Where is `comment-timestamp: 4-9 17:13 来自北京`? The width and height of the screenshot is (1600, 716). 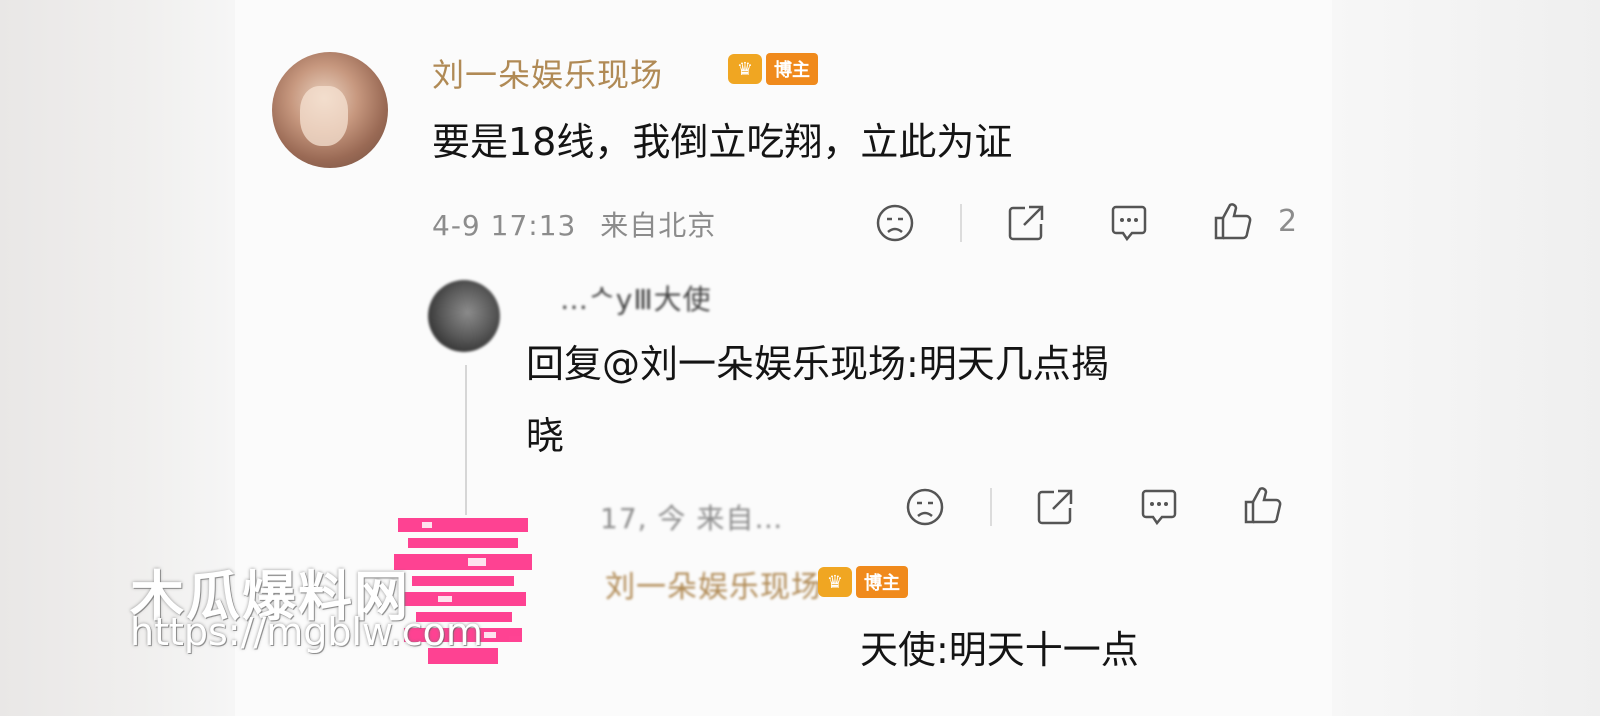
comment-timestamp: 4-9 17:13 来自北京 is located at coordinates (574, 224).